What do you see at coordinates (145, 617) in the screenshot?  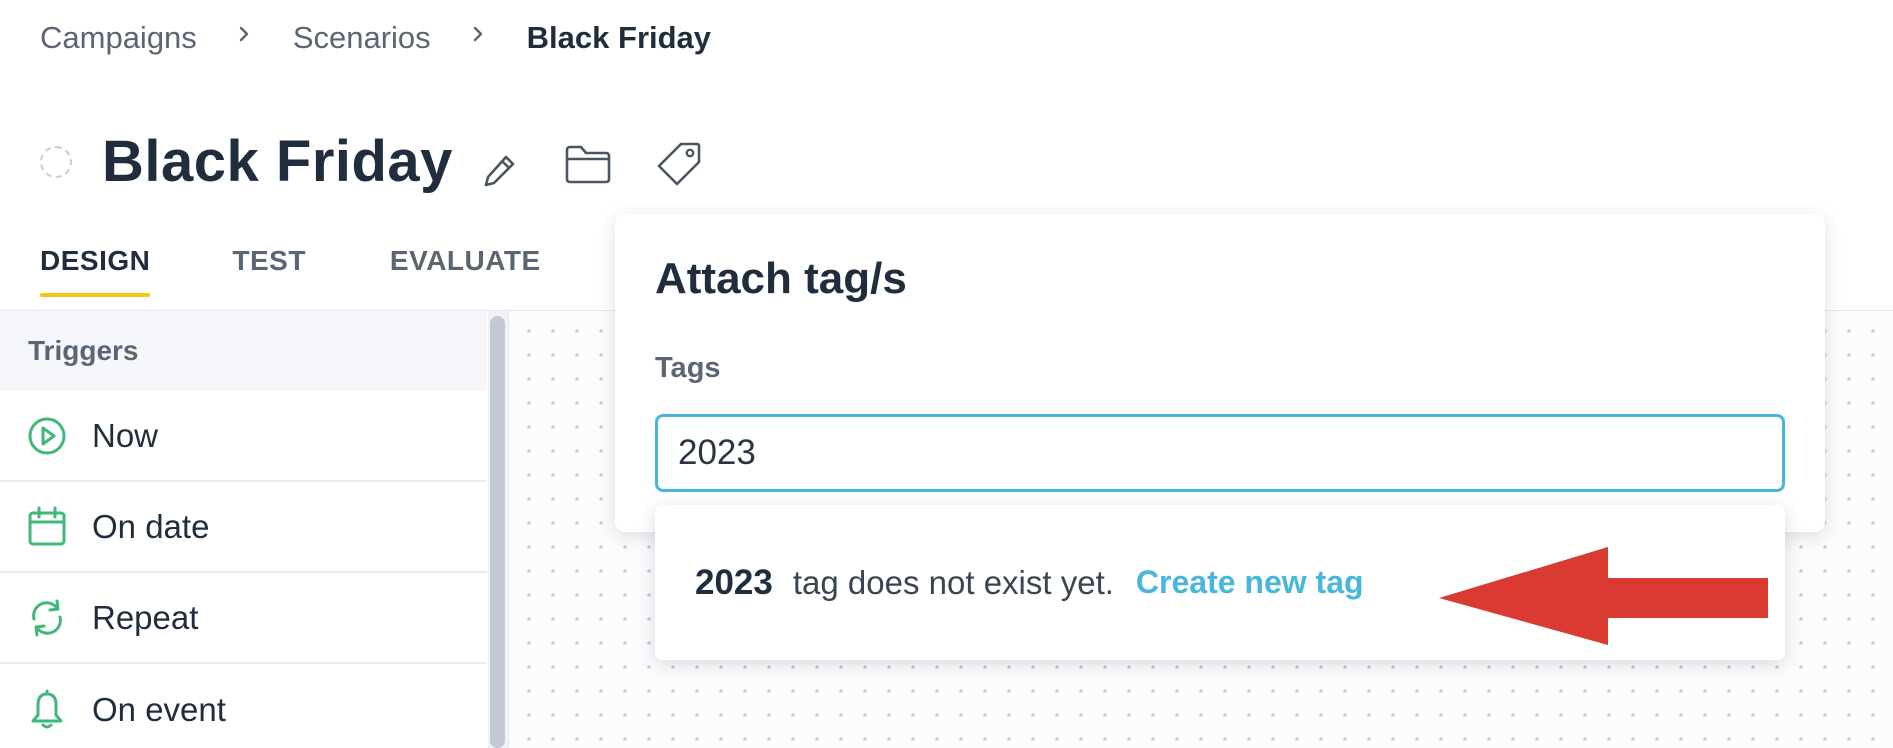 I see `sidebar-item-label: Repeat` at bounding box center [145, 617].